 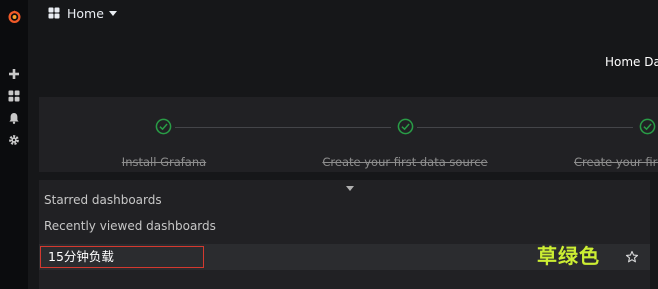 What do you see at coordinates (631, 62) in the screenshot?
I see `home-dashboard-panel-title: Home Das` at bounding box center [631, 62].